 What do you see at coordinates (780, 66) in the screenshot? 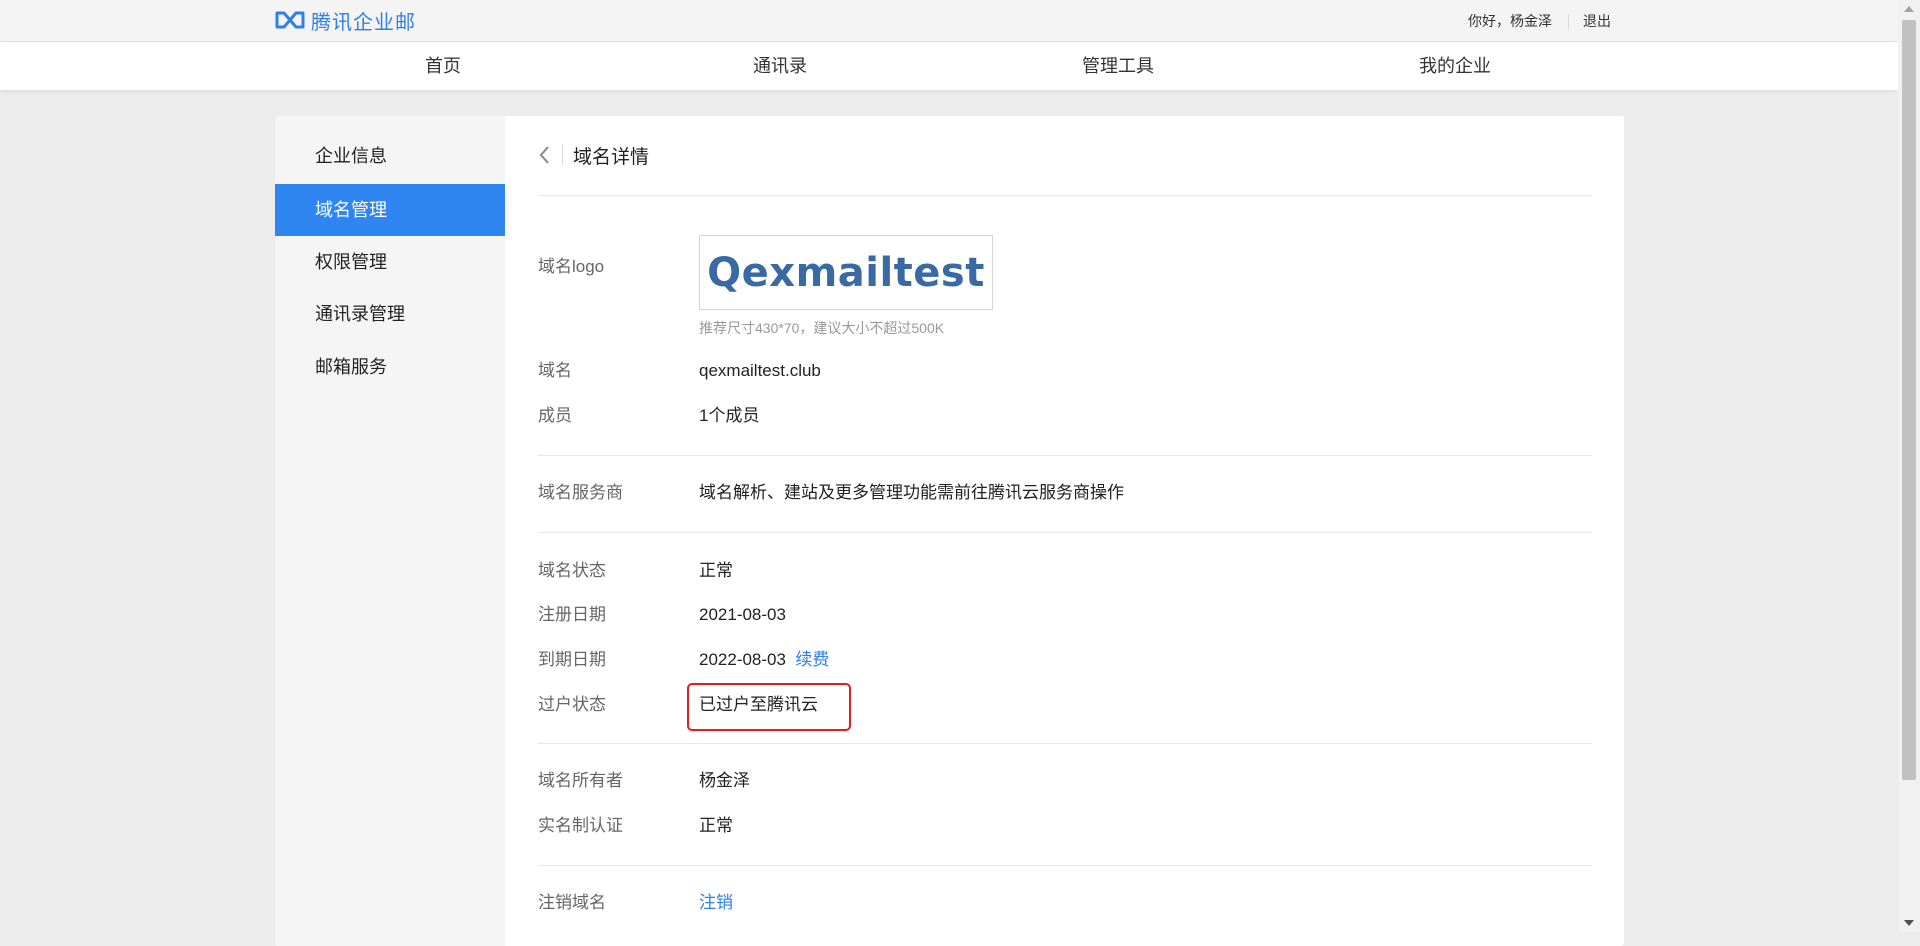
I see `nav-contacts: 通讯录` at bounding box center [780, 66].